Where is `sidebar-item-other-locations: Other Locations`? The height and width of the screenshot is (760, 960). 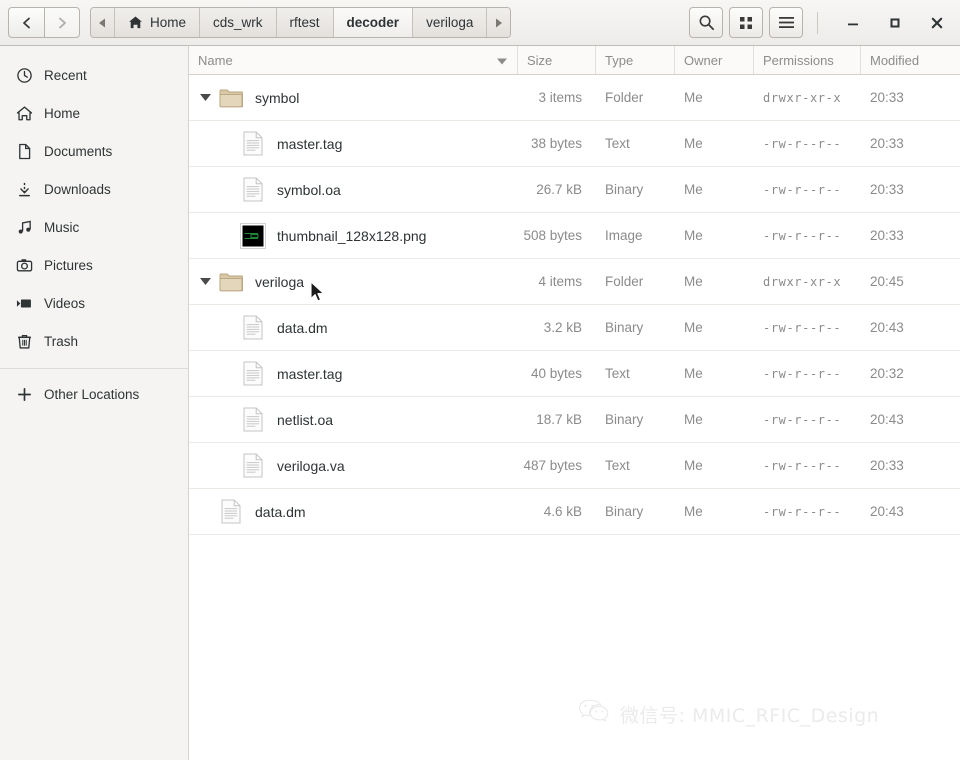
sidebar-item-other-locations: Other Locations is located at coordinates (94, 394).